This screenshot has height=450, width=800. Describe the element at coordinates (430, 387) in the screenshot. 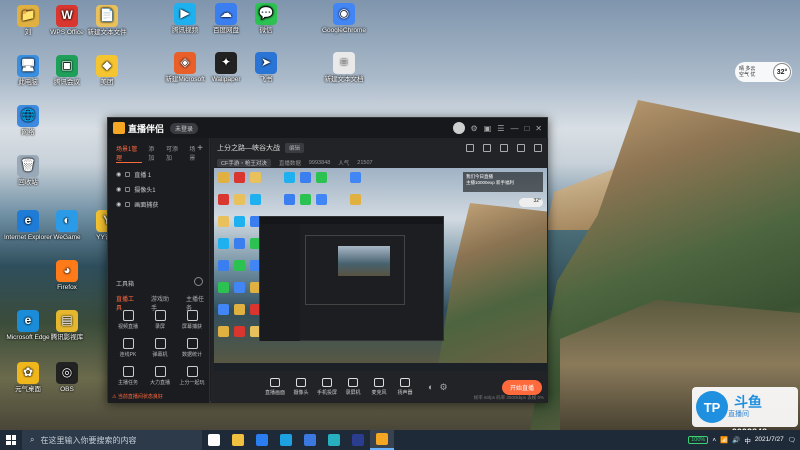

I see `record-icon: ◐` at that location.